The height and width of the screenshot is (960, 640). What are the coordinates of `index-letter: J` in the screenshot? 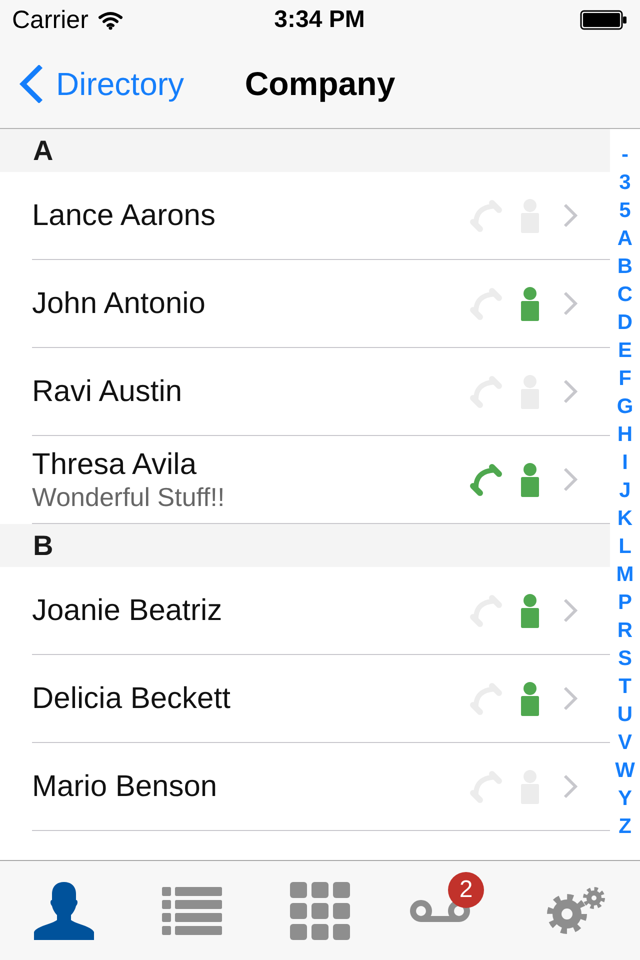 It's located at (625, 491).